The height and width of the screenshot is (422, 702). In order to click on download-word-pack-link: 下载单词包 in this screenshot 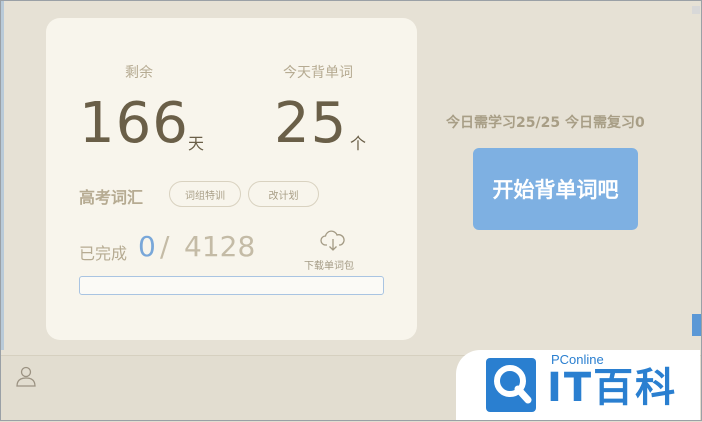, I will do `click(329, 264)`.